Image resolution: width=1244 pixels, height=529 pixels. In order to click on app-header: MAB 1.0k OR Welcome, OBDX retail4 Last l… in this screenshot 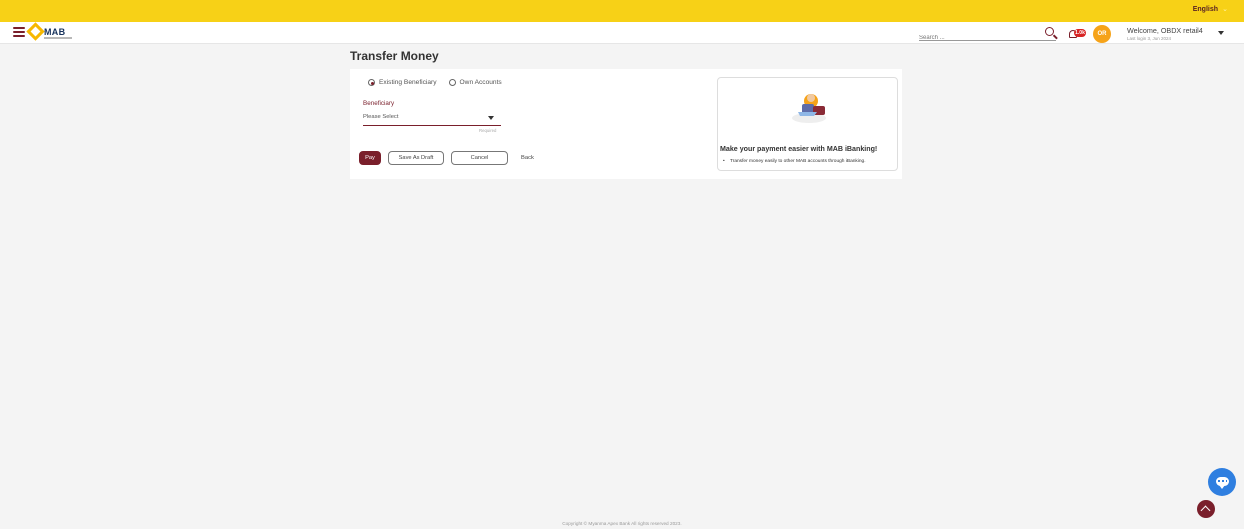, I will do `click(622, 33)`.